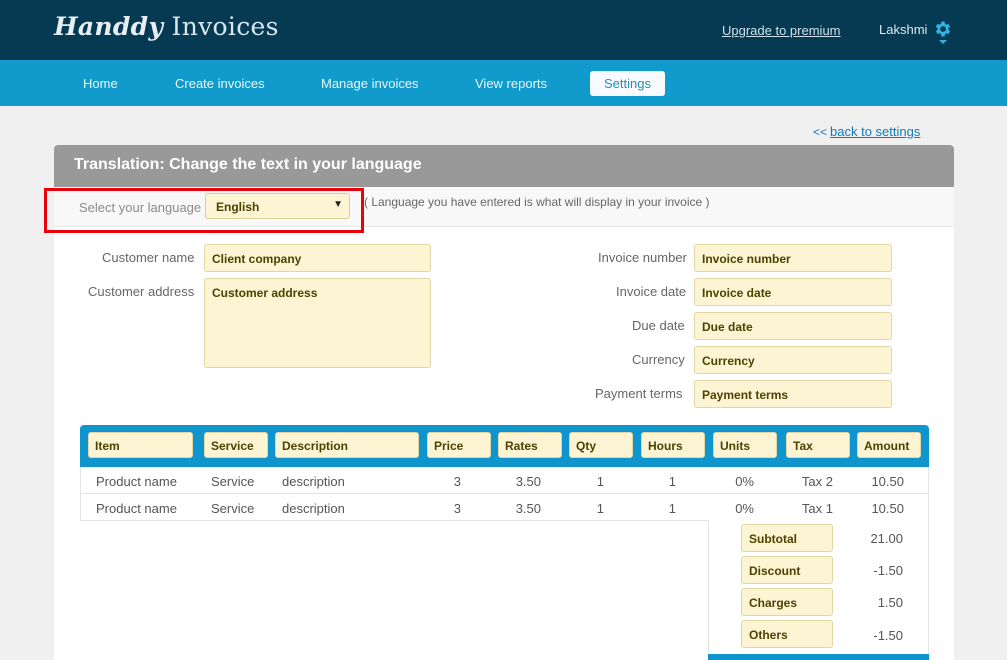  Describe the element at coordinates (220, 83) in the screenshot. I see `nav-create-invoices: Create invoices` at that location.